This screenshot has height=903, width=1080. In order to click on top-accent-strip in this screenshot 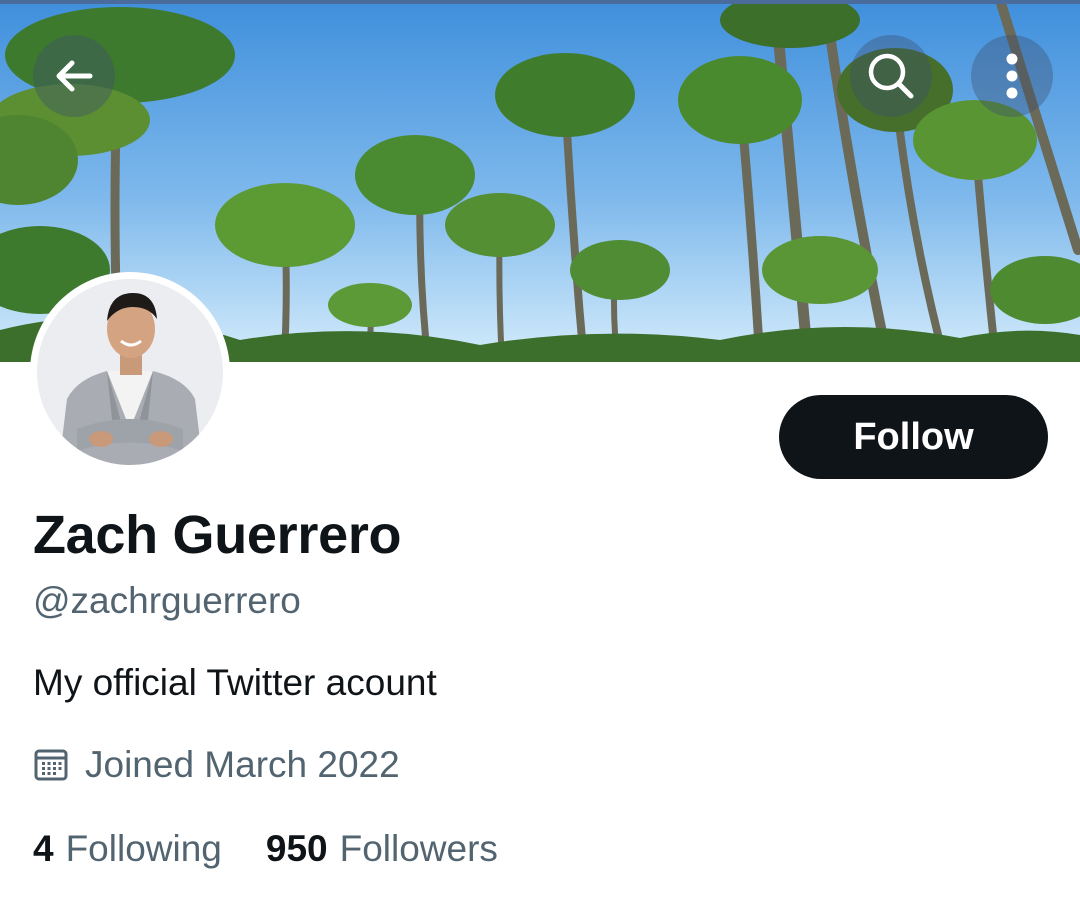, I will do `click(540, 2)`.